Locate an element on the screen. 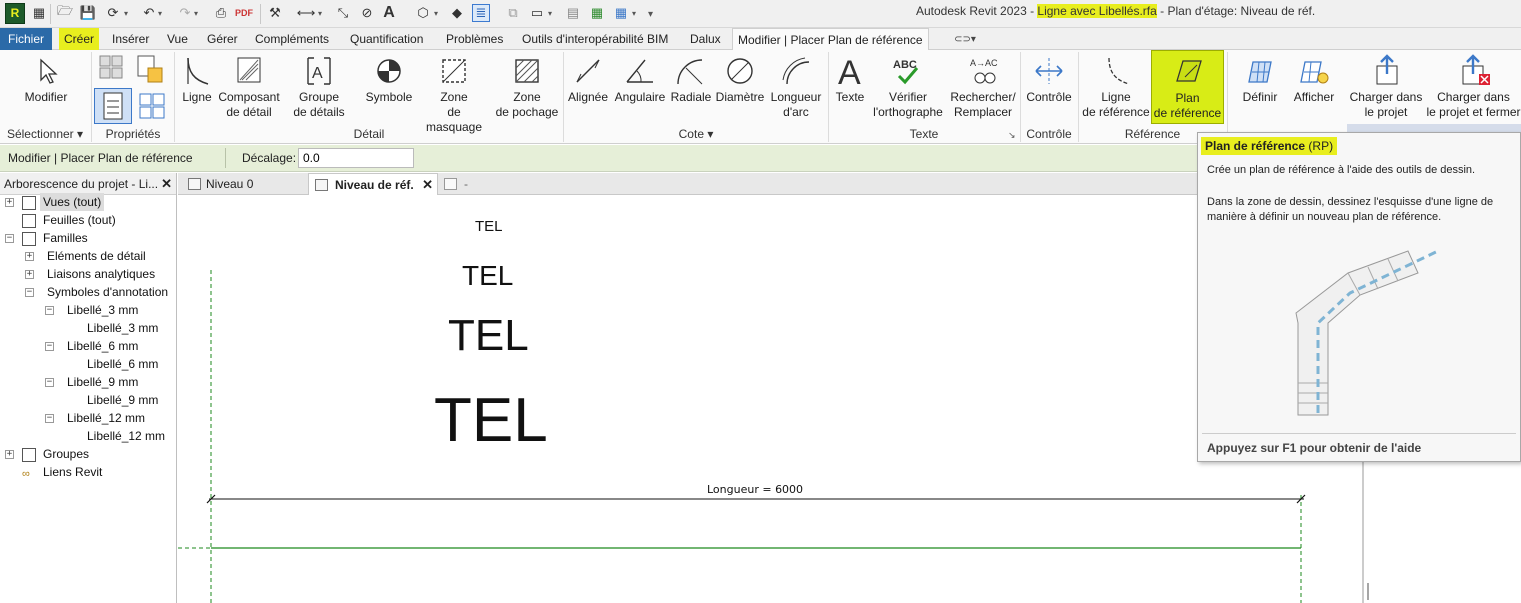  print-icon: ⎙ is located at coordinates (221, 13).